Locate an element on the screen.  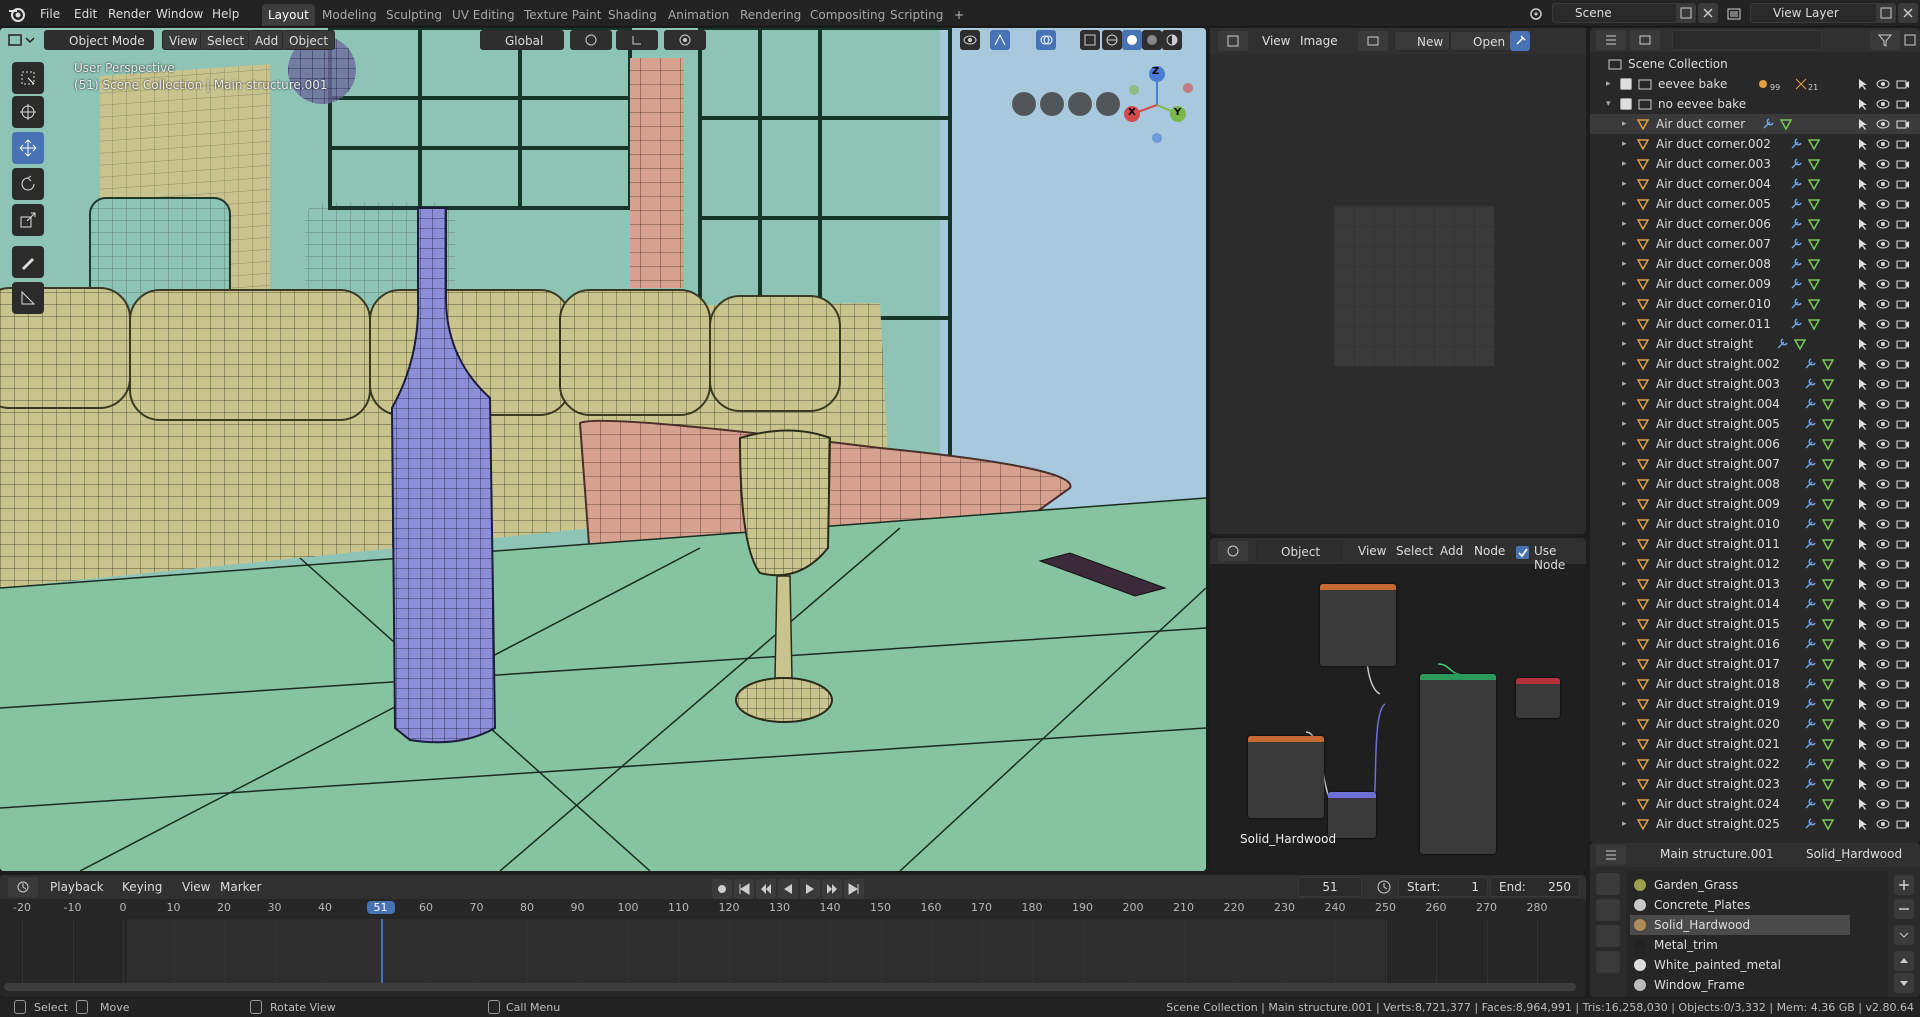
current-frame-marker: 51 is located at coordinates (380, 907).